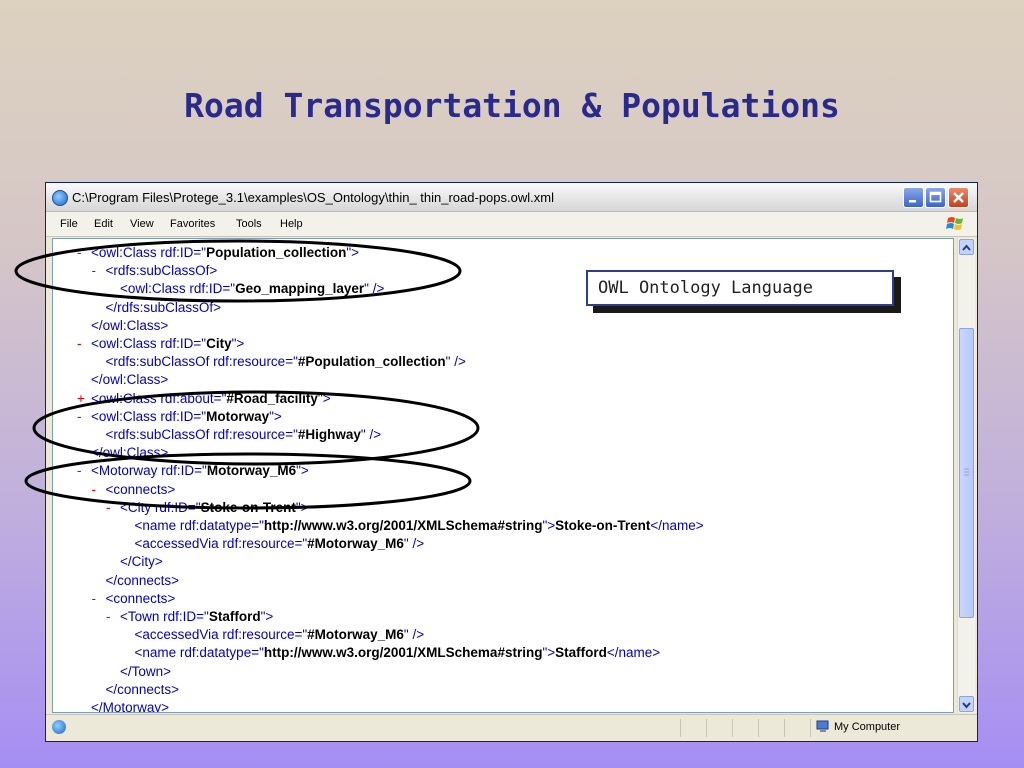 Image resolution: width=1024 pixels, height=768 pixels. Describe the element at coordinates (912, 201) in the screenshot. I see `minimize-icon` at that location.